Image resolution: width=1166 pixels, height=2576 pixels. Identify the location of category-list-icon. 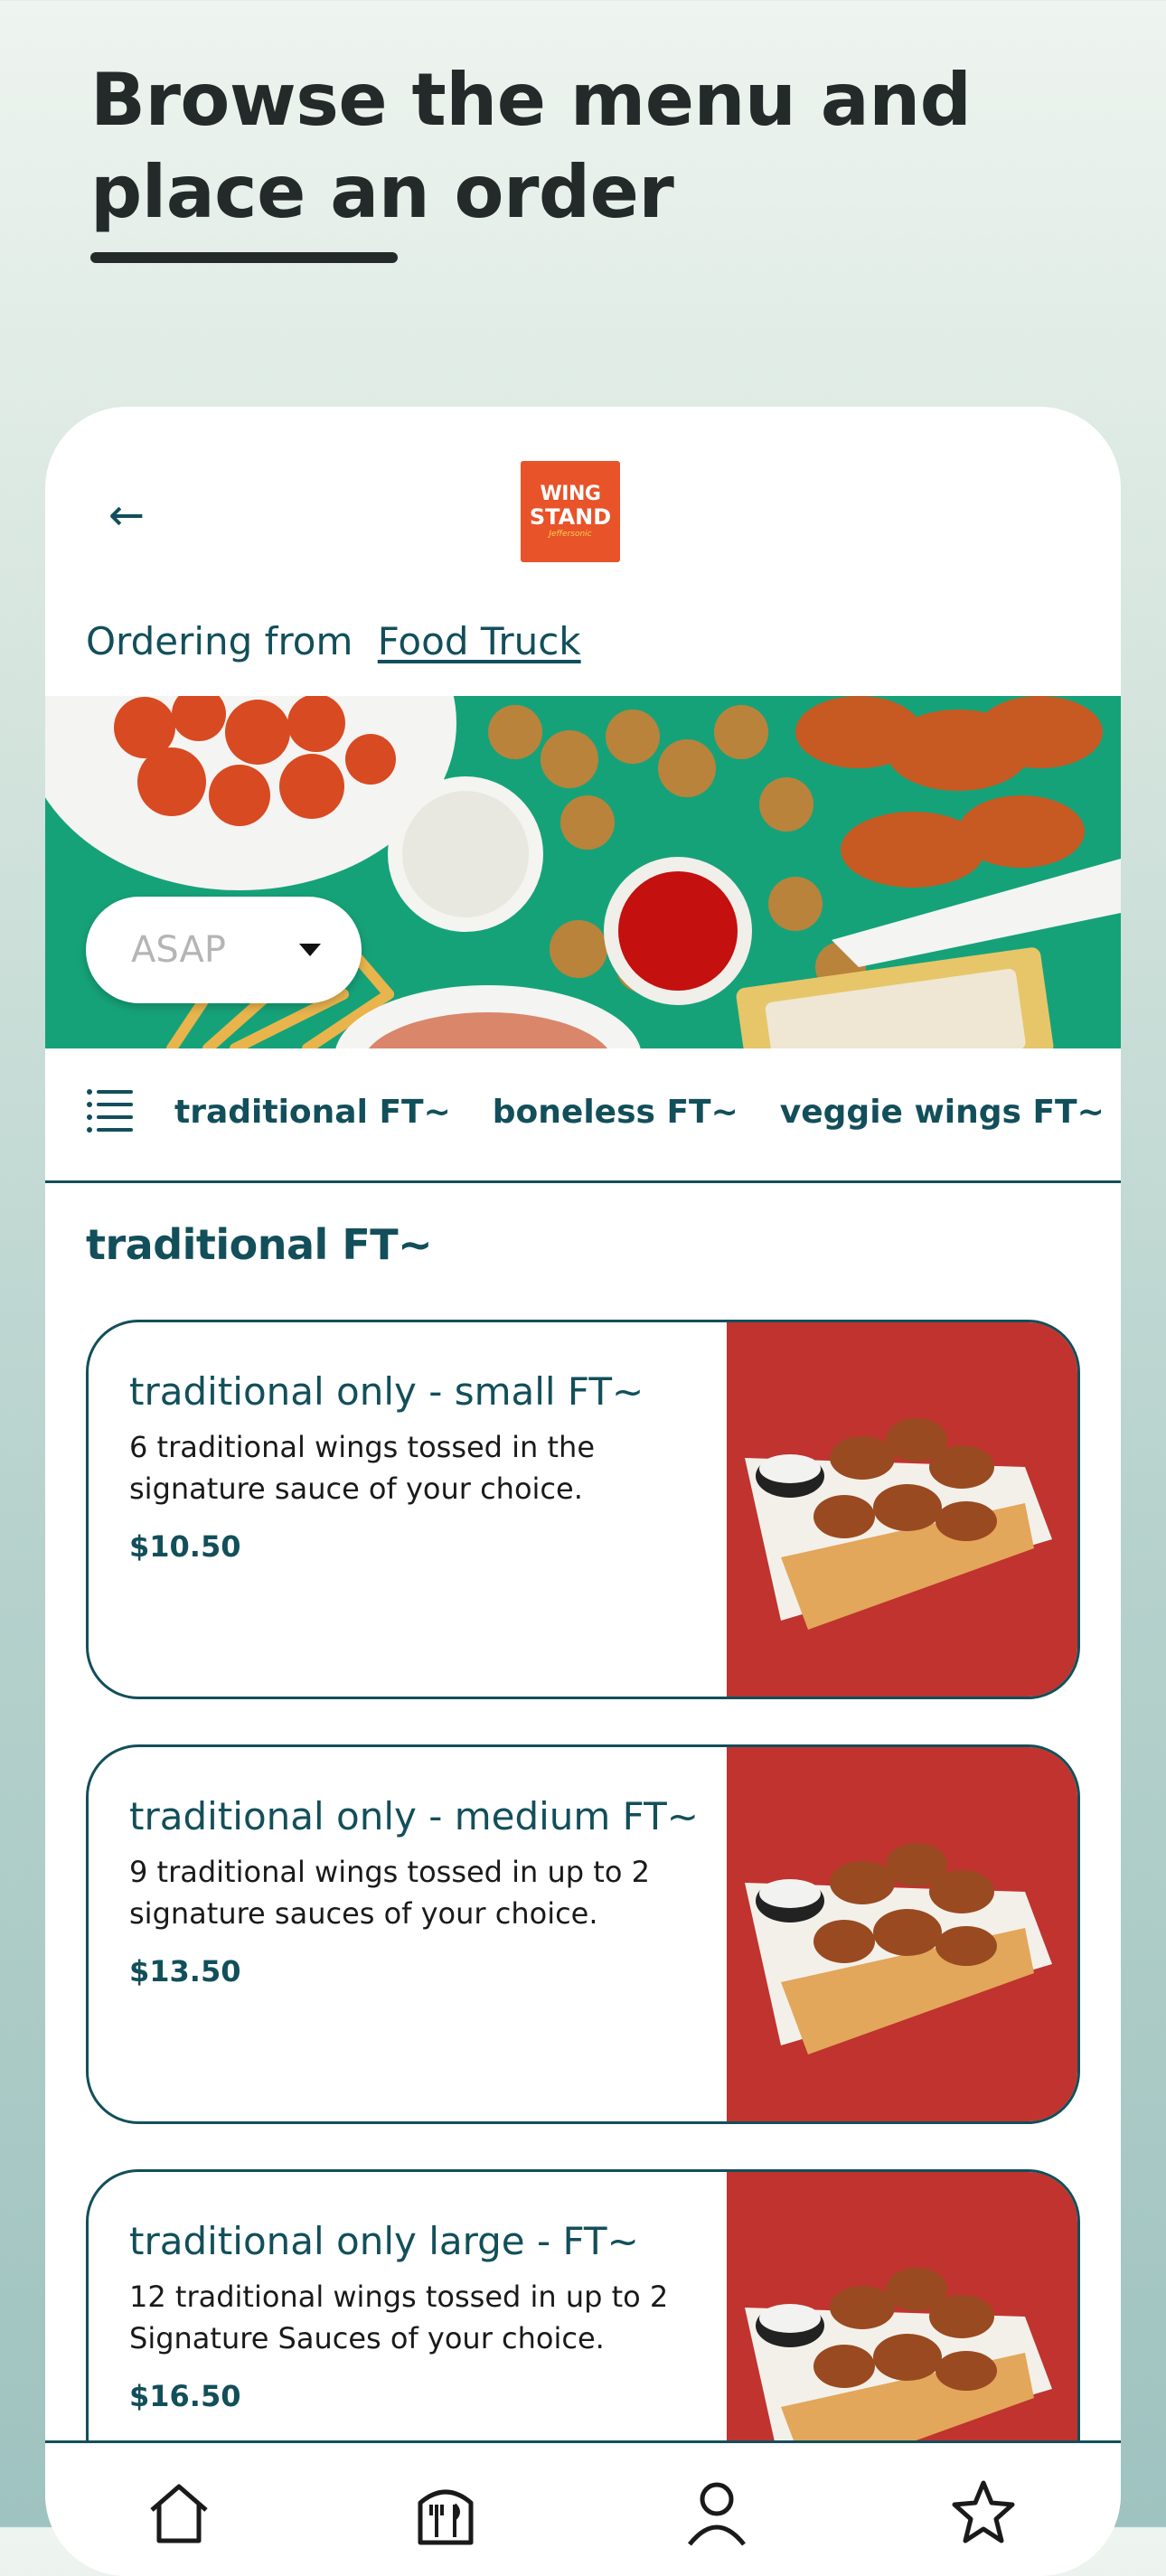
(110, 1109).